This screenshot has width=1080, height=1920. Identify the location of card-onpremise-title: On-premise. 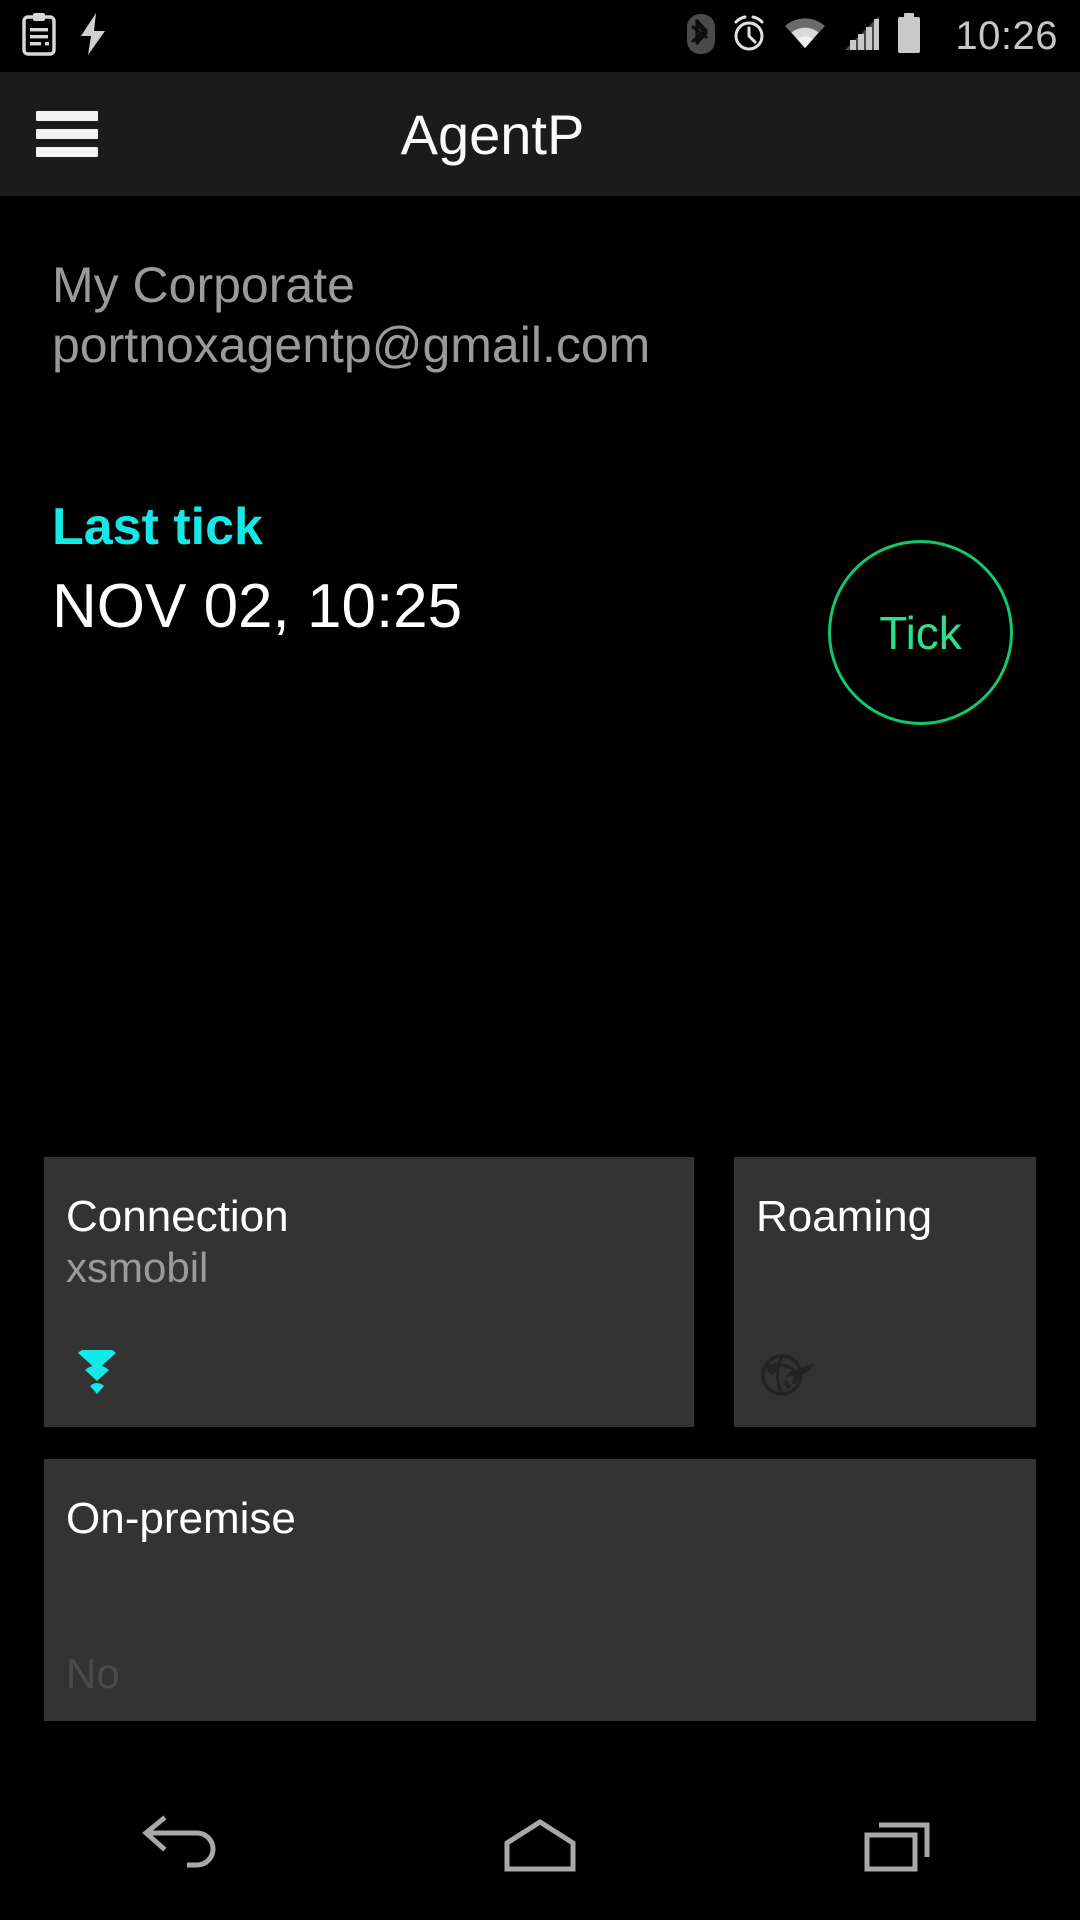
(181, 1518).